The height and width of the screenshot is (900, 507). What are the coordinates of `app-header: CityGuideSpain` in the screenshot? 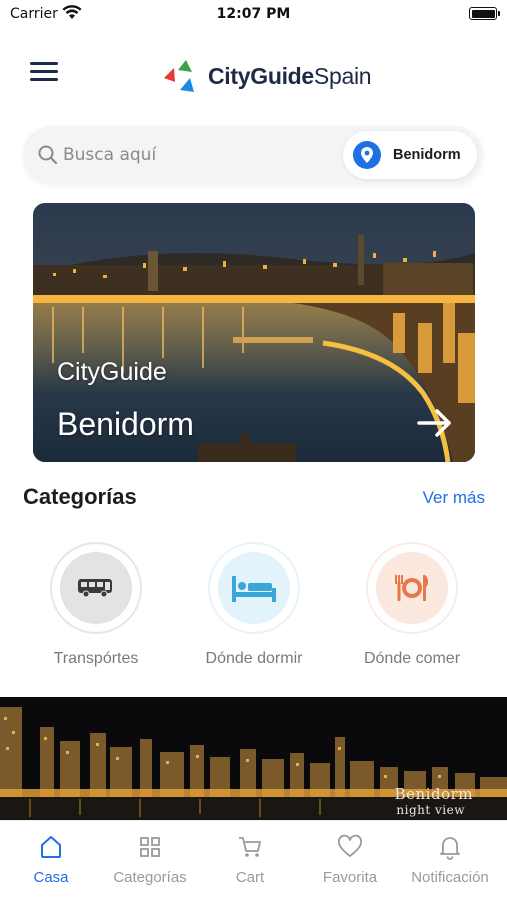 It's located at (253, 76).